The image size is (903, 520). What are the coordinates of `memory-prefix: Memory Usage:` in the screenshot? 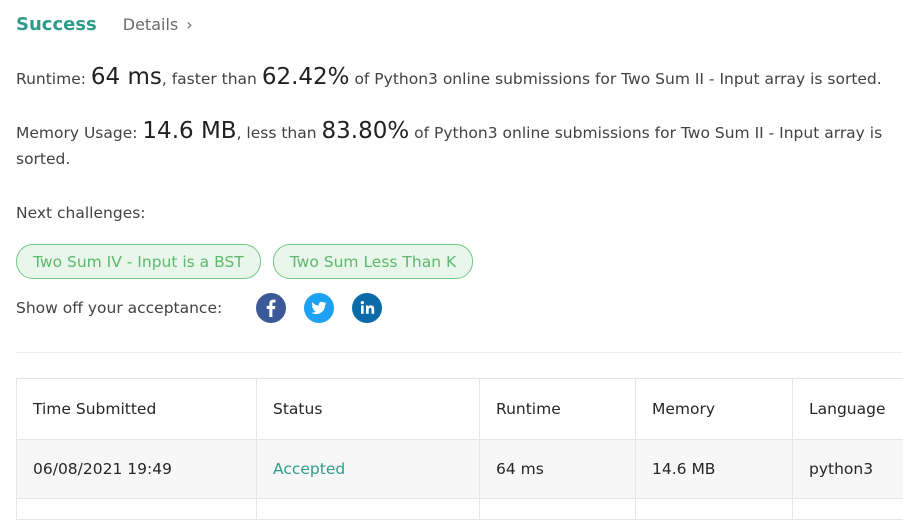 It's located at (79, 133).